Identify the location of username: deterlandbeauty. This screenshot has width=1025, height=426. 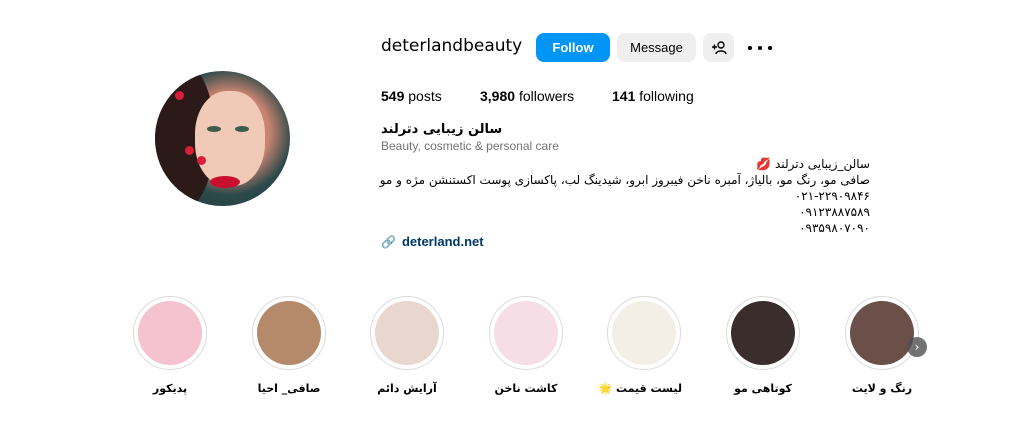
(452, 46).